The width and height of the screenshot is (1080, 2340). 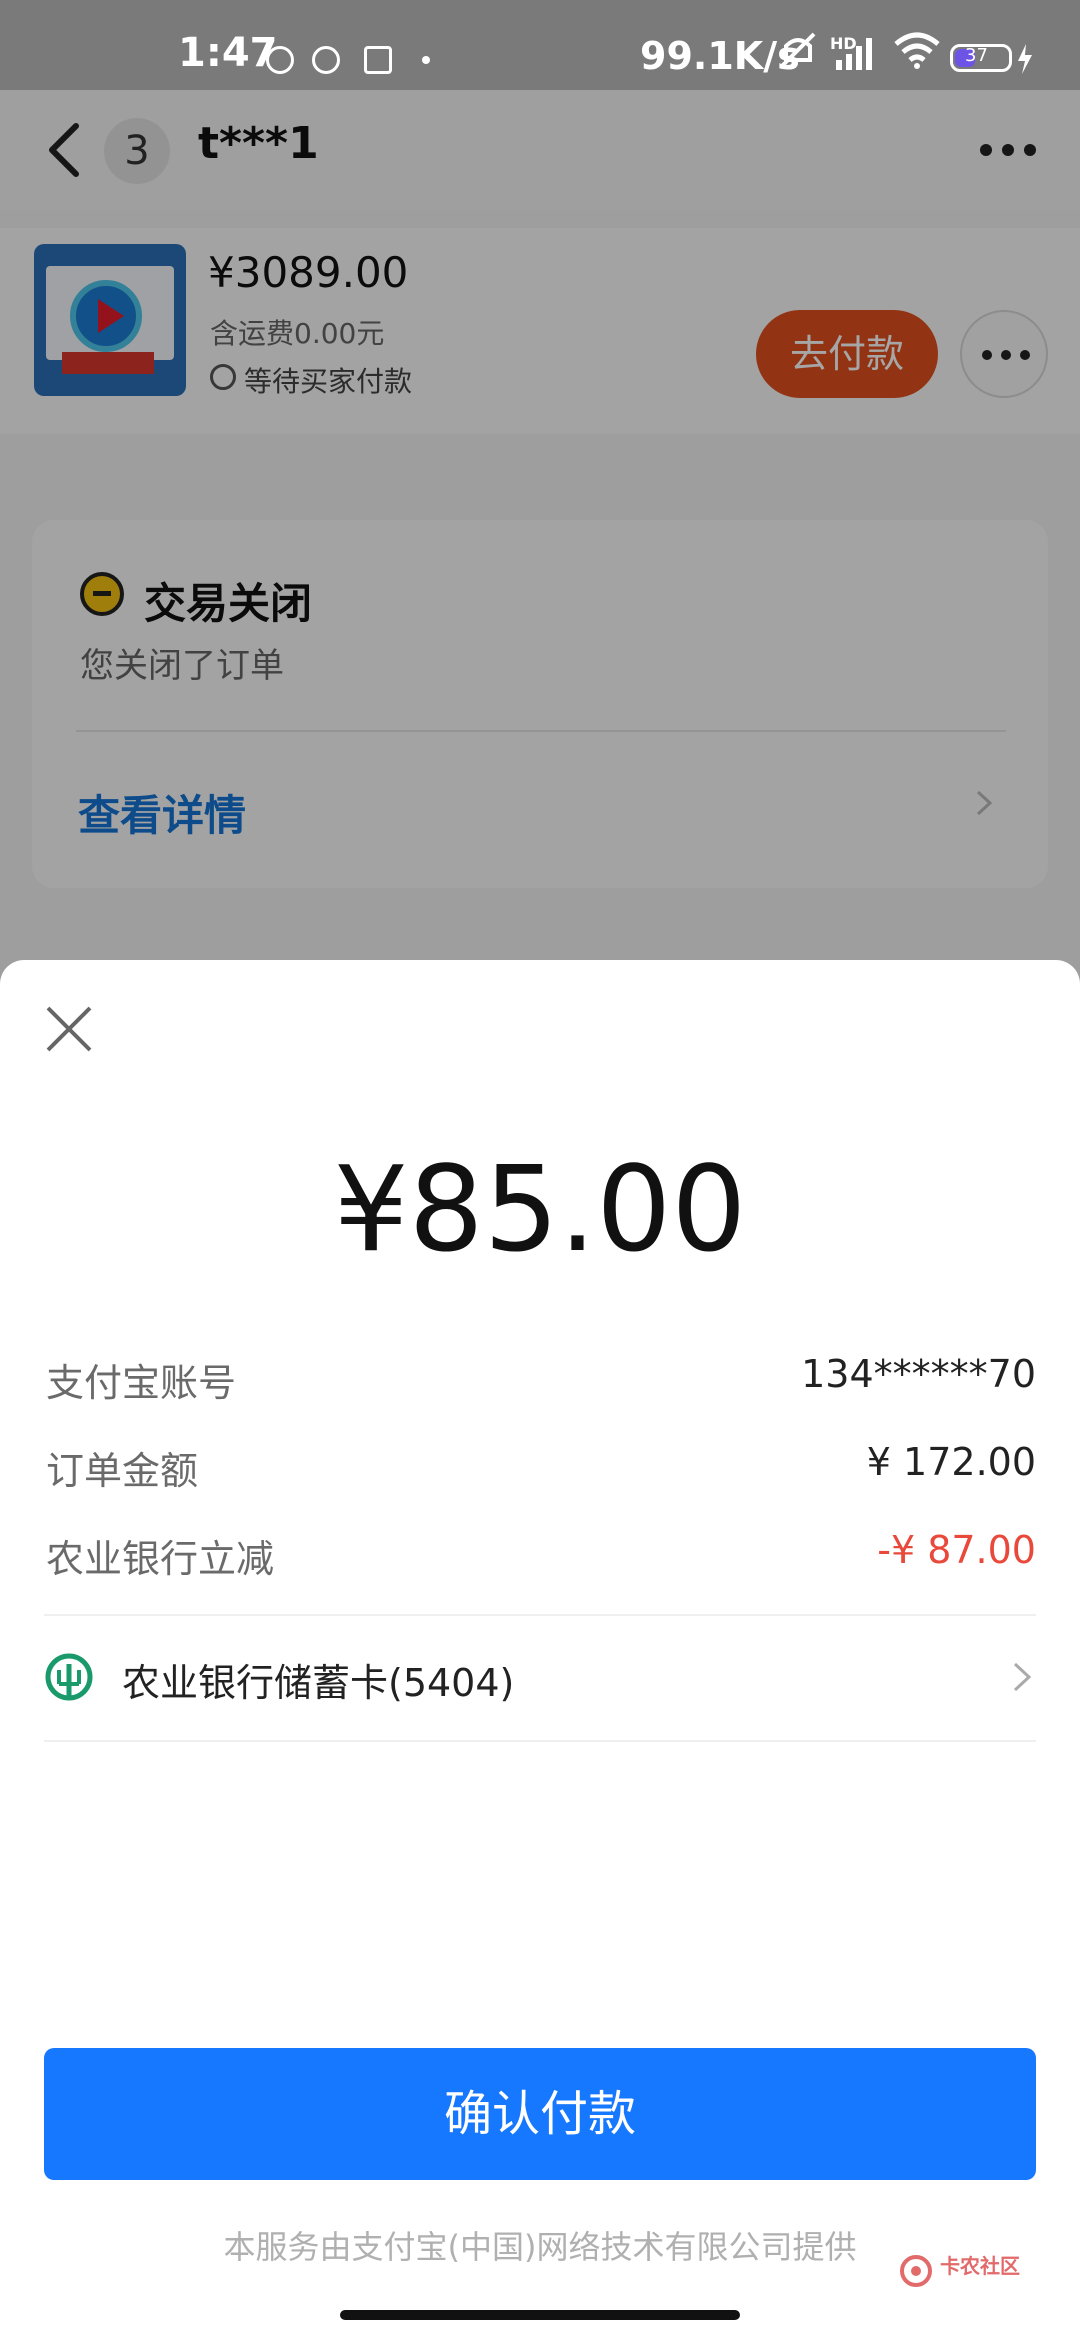 I want to click on network-speed: 99.1K/s, so click(x=720, y=56).